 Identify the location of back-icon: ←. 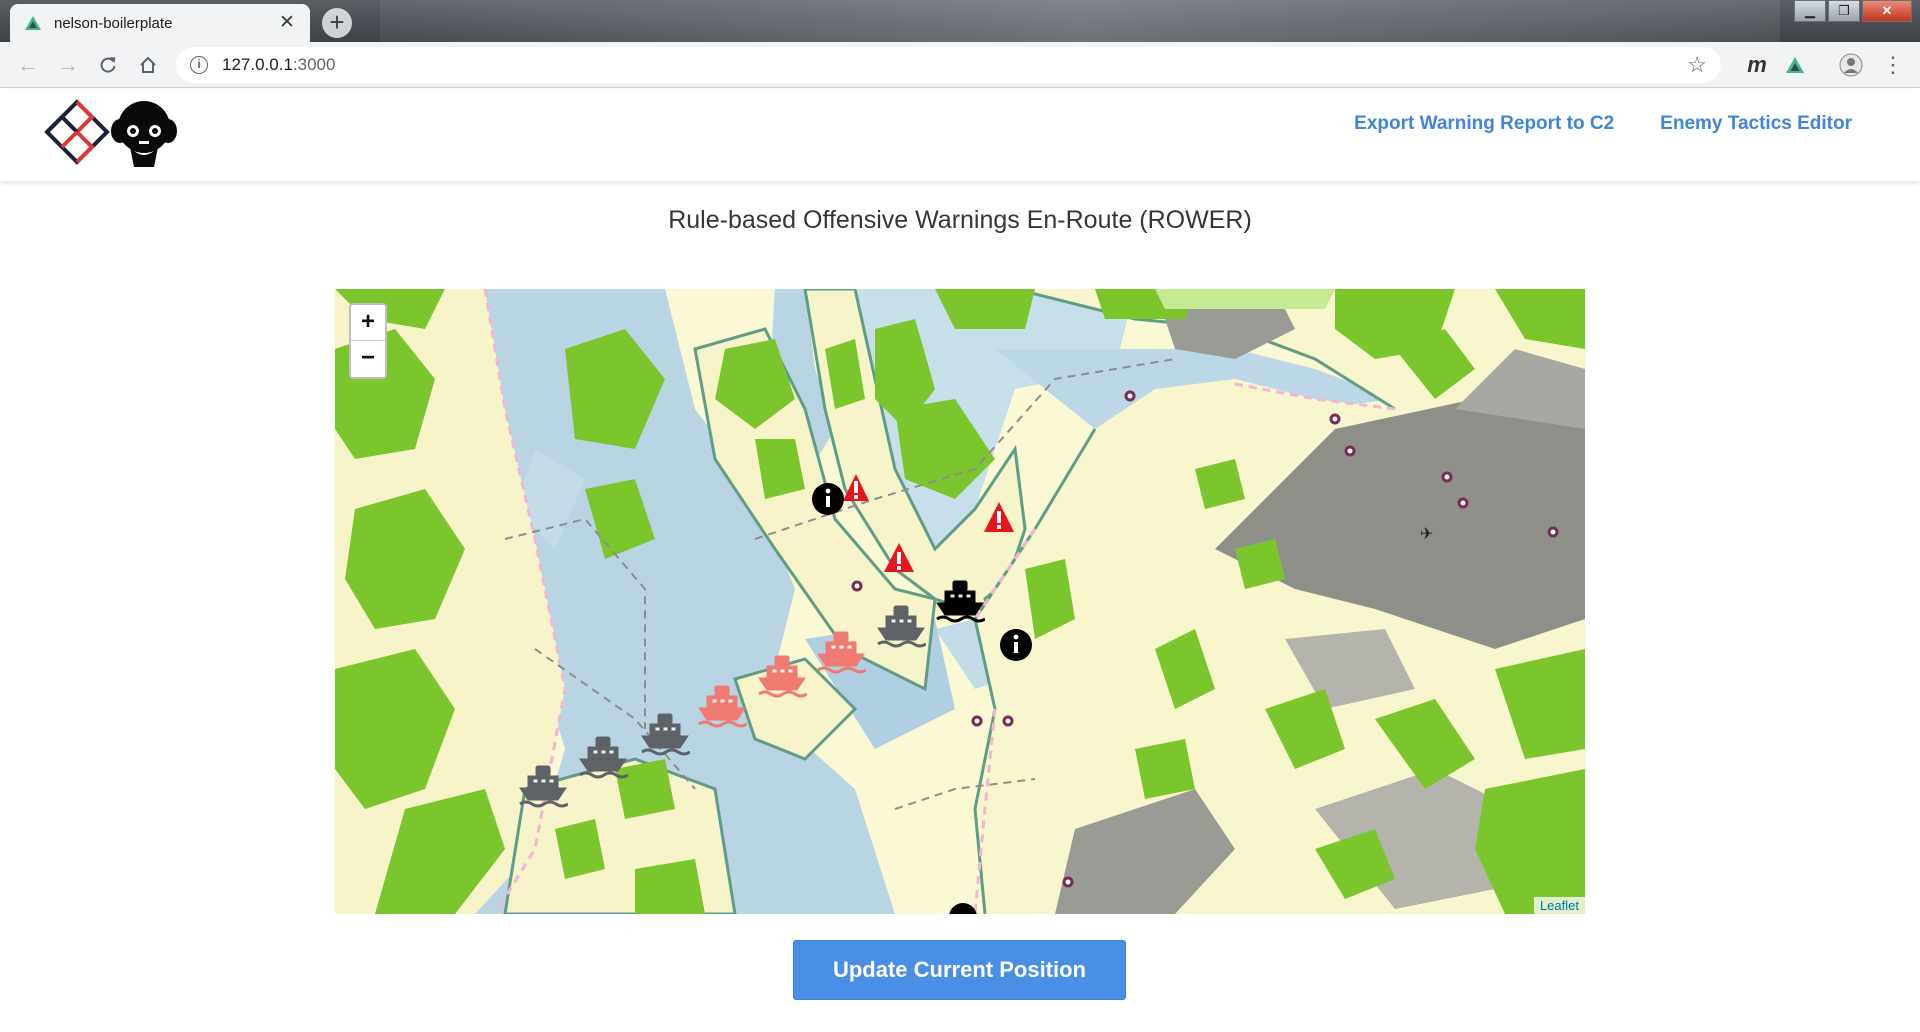
(28, 65).